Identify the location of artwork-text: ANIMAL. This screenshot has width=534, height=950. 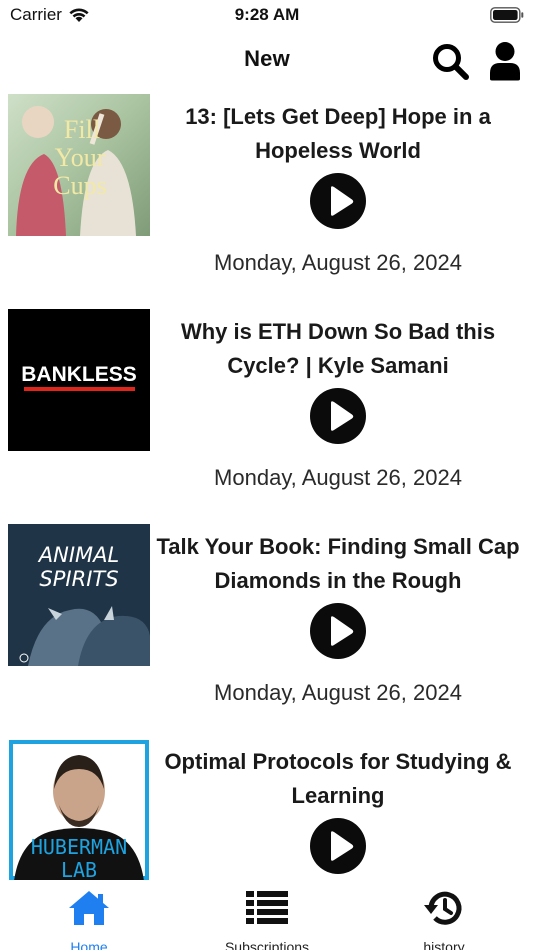
(78, 555).